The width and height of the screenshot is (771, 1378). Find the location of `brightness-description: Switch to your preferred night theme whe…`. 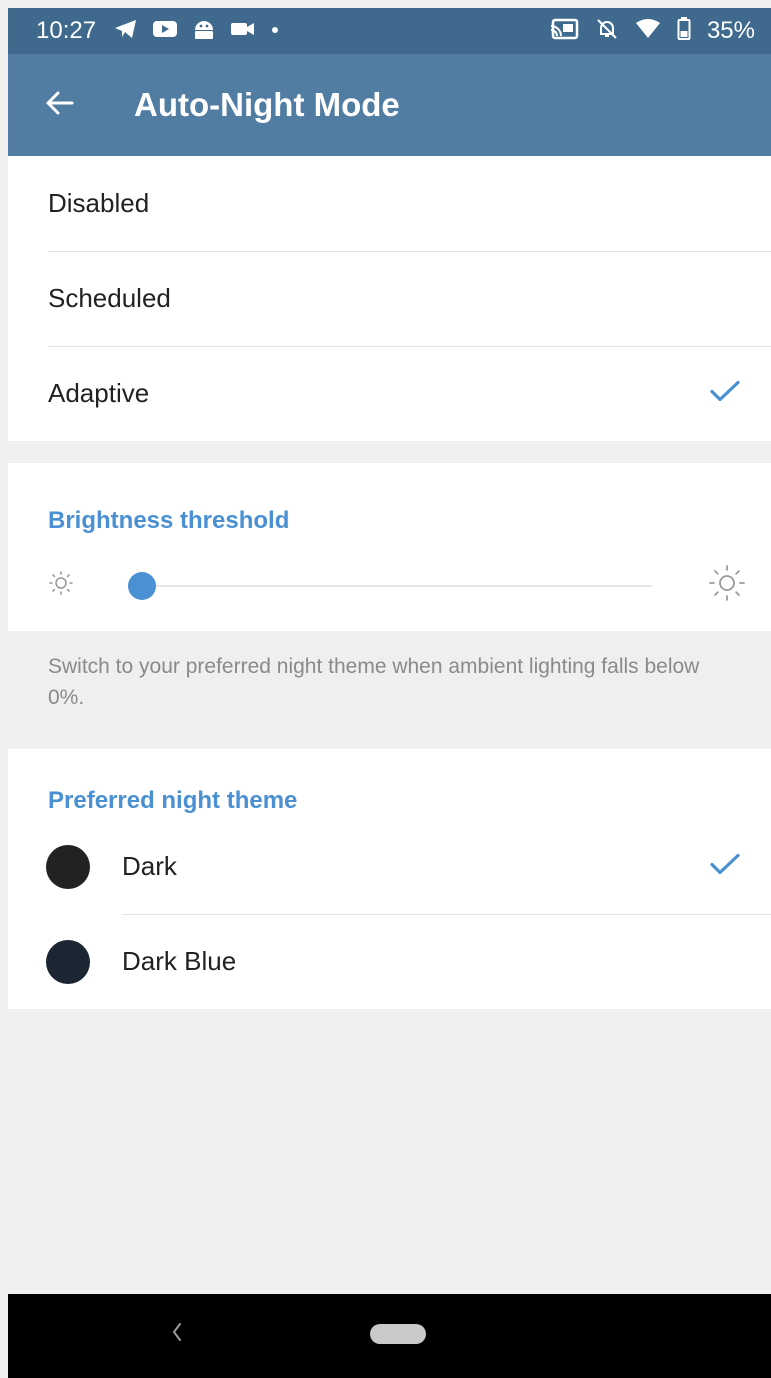

brightness-description: Switch to your preferred night theme whe… is located at coordinates (389, 690).